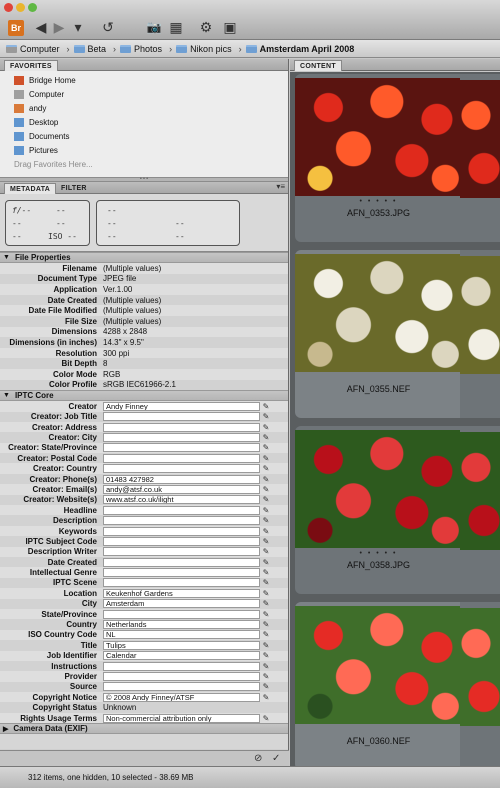 This screenshot has width=500, height=788. I want to click on thumbnail-cell: AFN_0355.NEF, so click(382, 334).